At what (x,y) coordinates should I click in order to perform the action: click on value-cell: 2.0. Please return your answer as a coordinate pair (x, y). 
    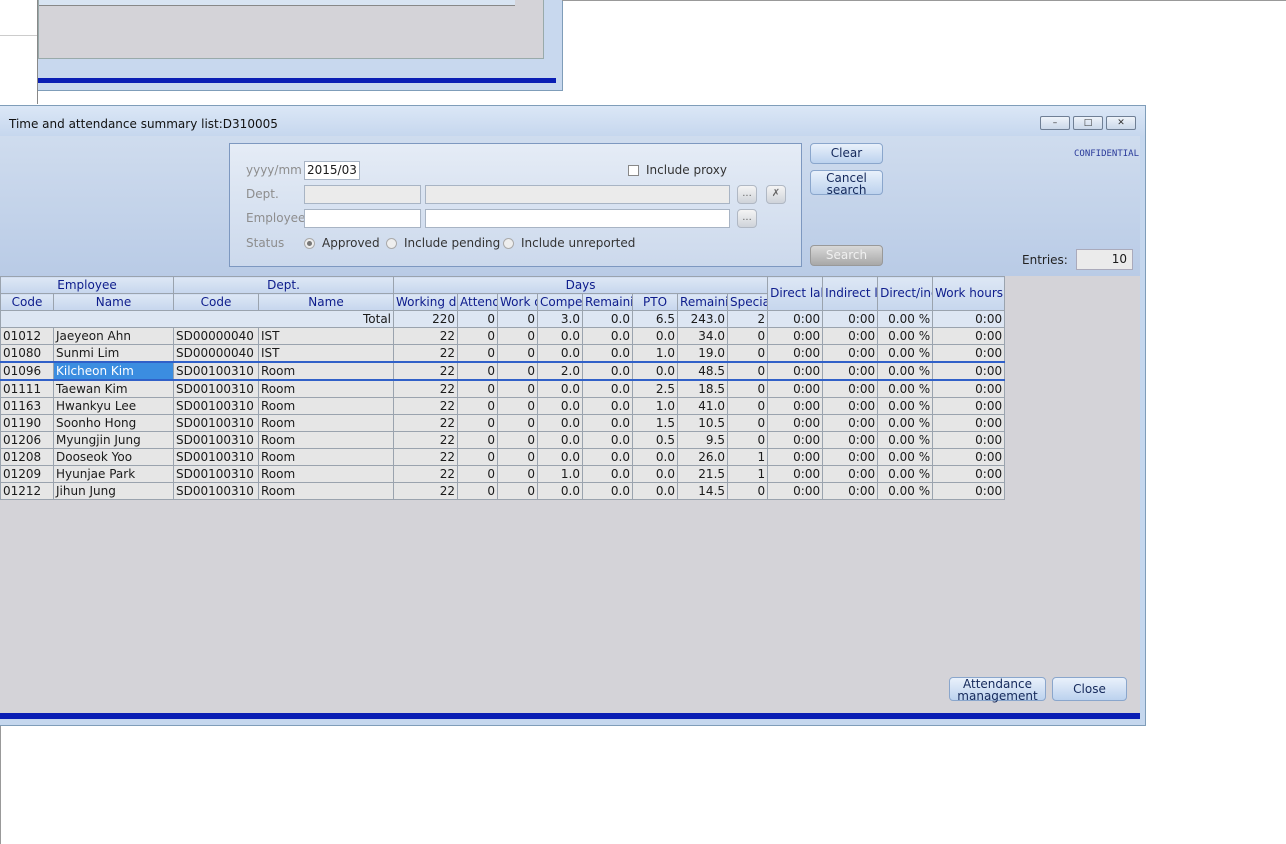
    Looking at the image, I should click on (560, 371).